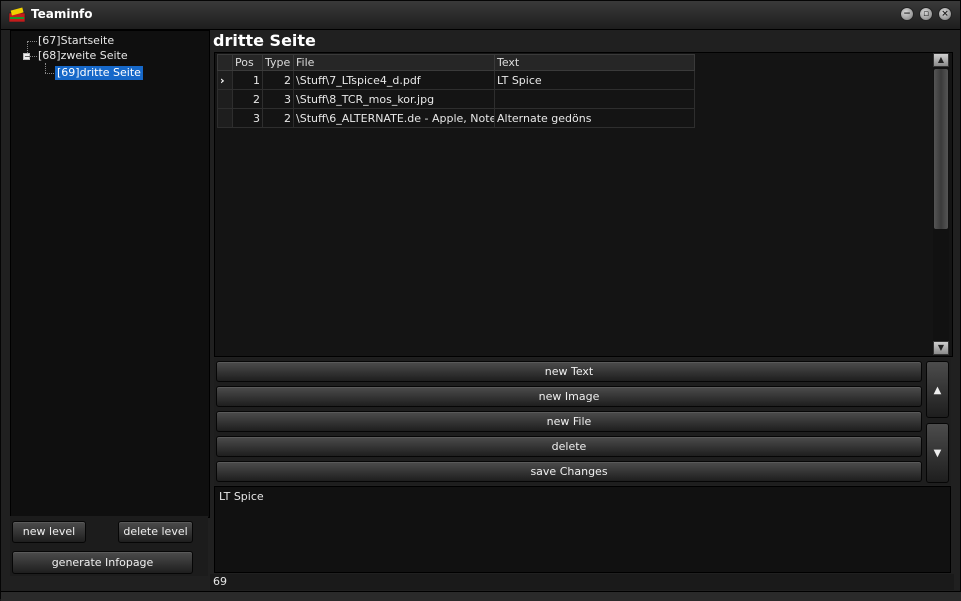  Describe the element at coordinates (394, 80) in the screenshot. I see `cell-file: \Stuff\7_LTspice4_d.pdf` at that location.